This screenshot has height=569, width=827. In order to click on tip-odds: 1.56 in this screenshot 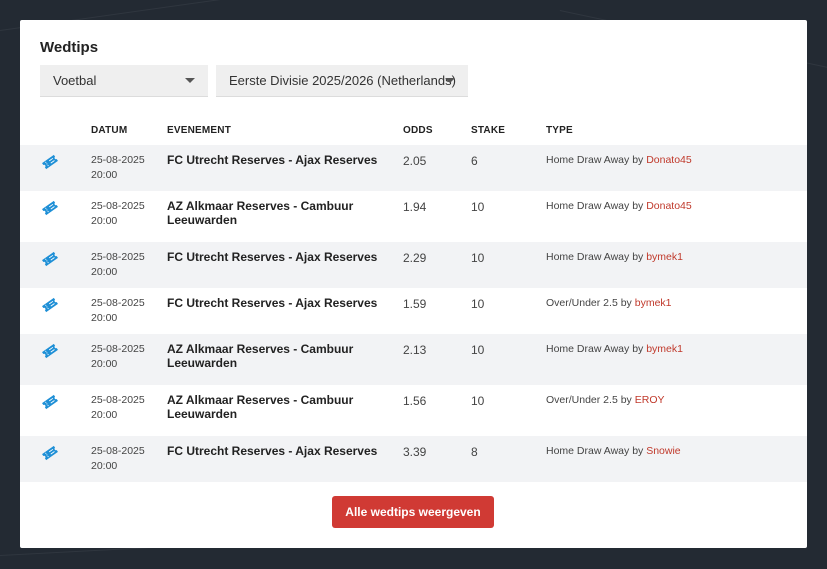, I will do `click(415, 401)`.